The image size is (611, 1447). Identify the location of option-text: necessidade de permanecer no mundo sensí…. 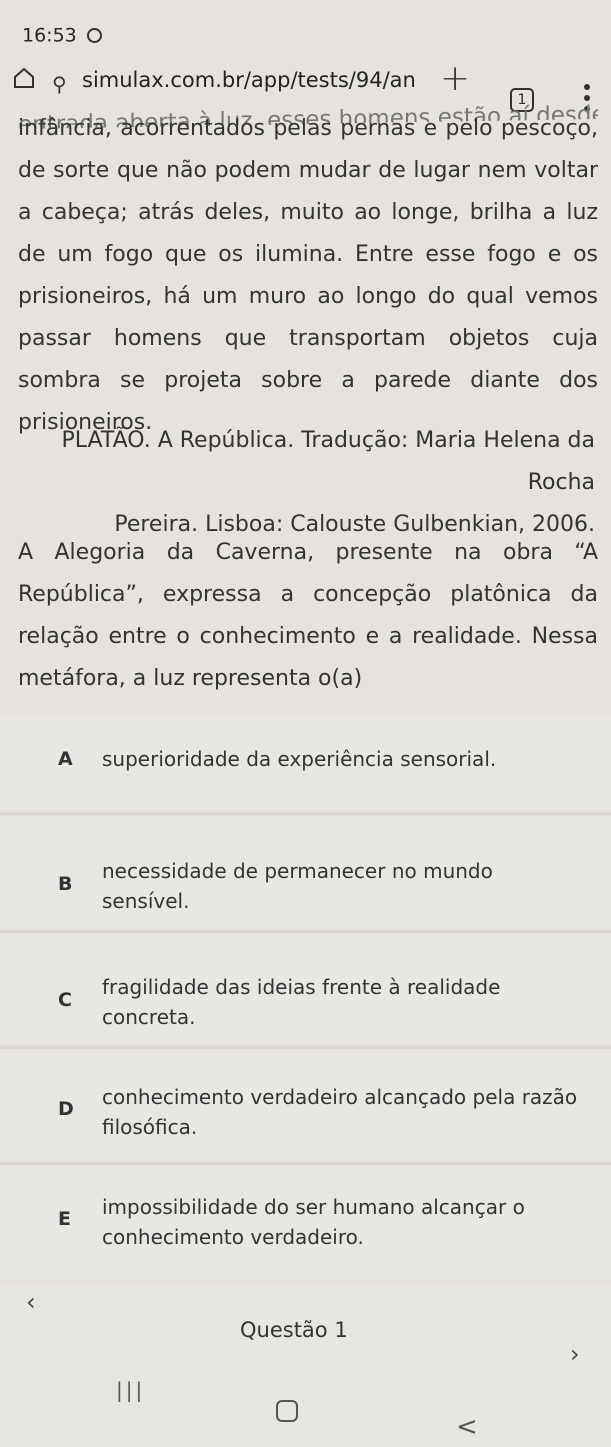
(297, 886).